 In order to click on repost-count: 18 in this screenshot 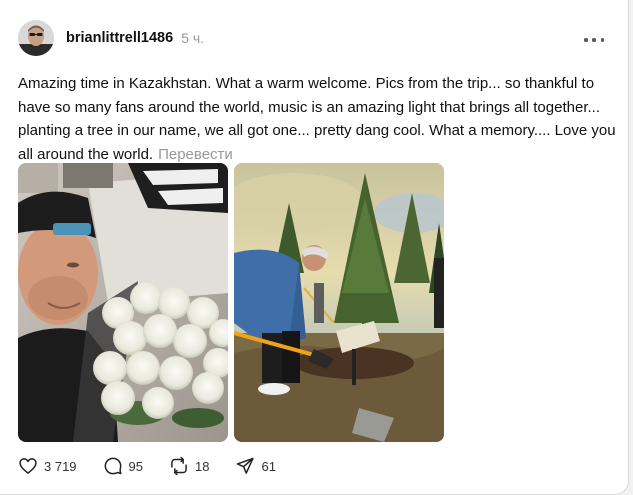, I will do `click(202, 466)`.